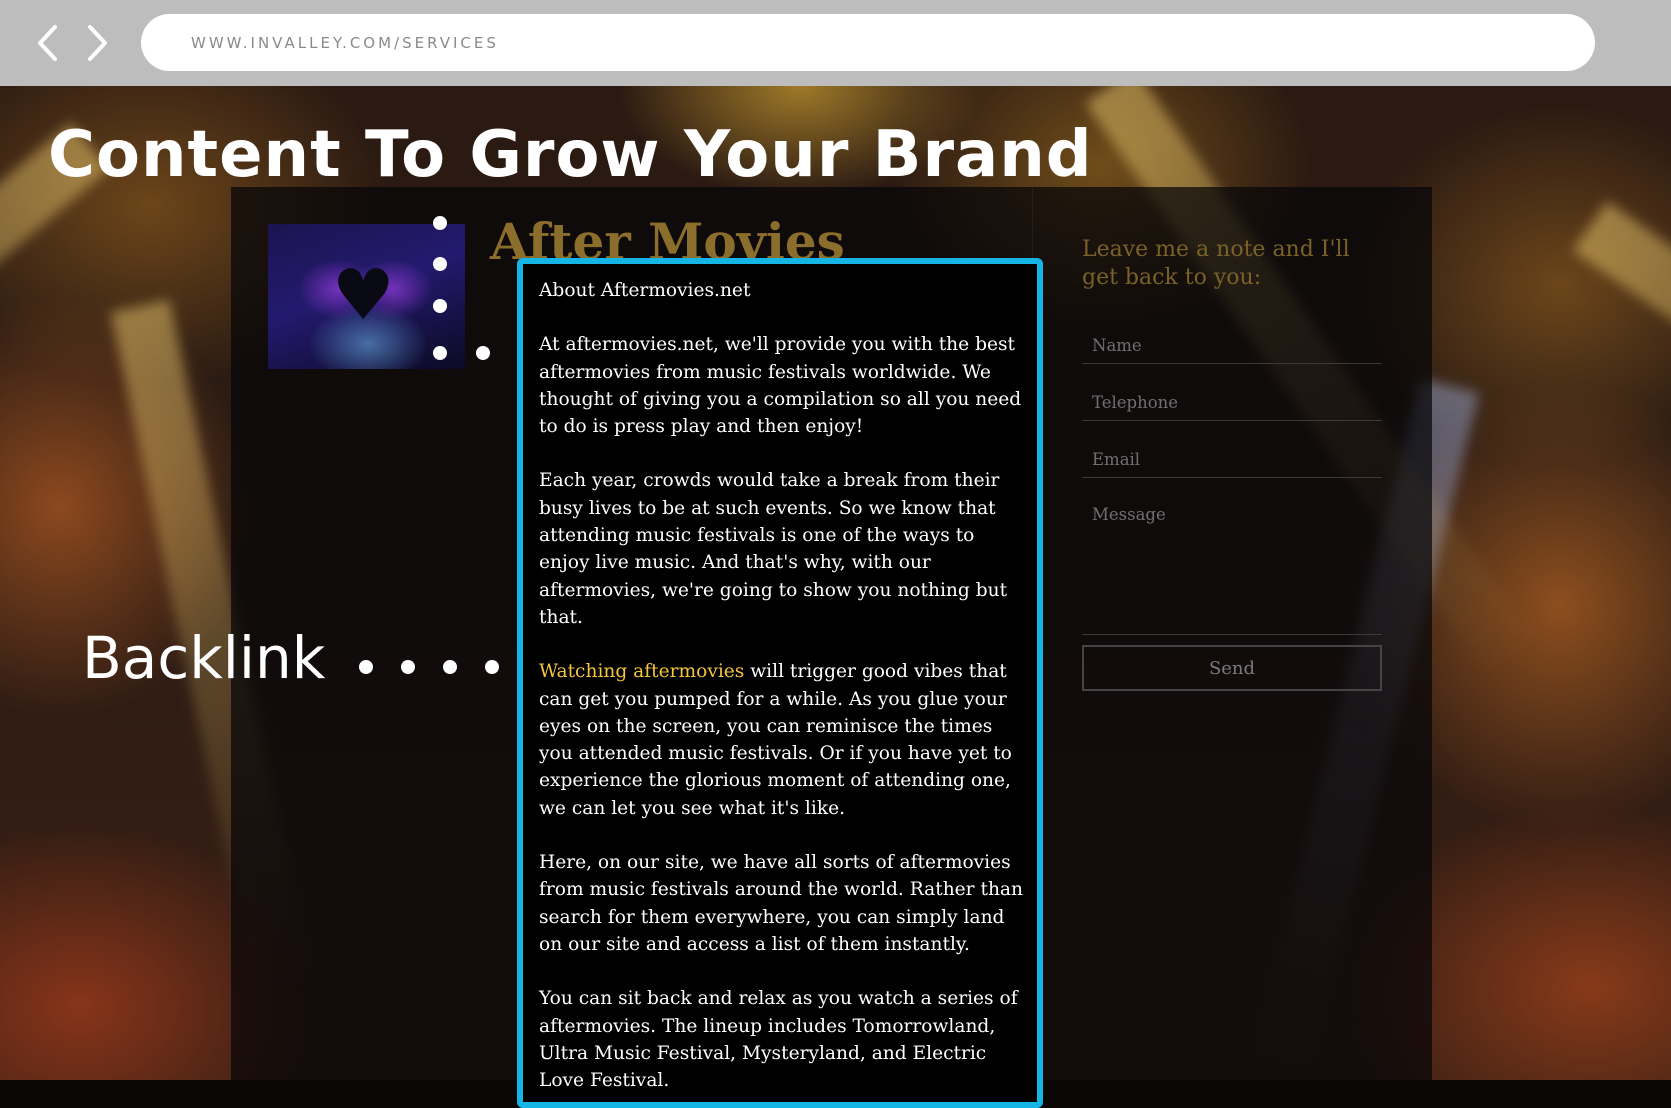 This screenshot has width=1671, height=1108. What do you see at coordinates (1117, 345) in the screenshot?
I see `name-placeholder: Name` at bounding box center [1117, 345].